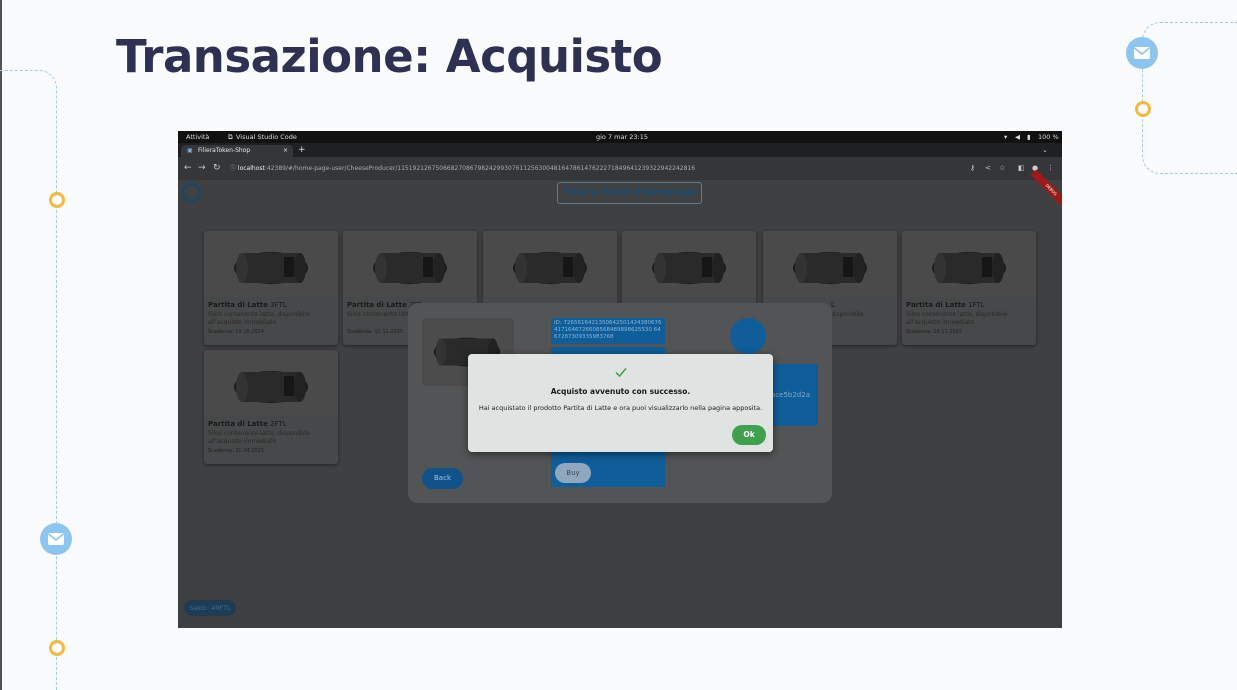 The width and height of the screenshot is (1237, 690). What do you see at coordinates (56, 539) in the screenshot?
I see `mail-icon-left` at bounding box center [56, 539].